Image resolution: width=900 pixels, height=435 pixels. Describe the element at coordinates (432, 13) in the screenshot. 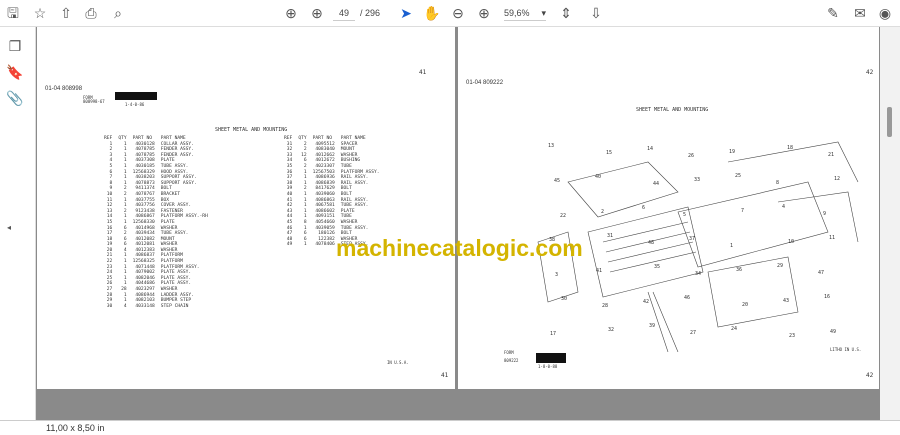

I see `hand-tool-icon: ✋` at that location.